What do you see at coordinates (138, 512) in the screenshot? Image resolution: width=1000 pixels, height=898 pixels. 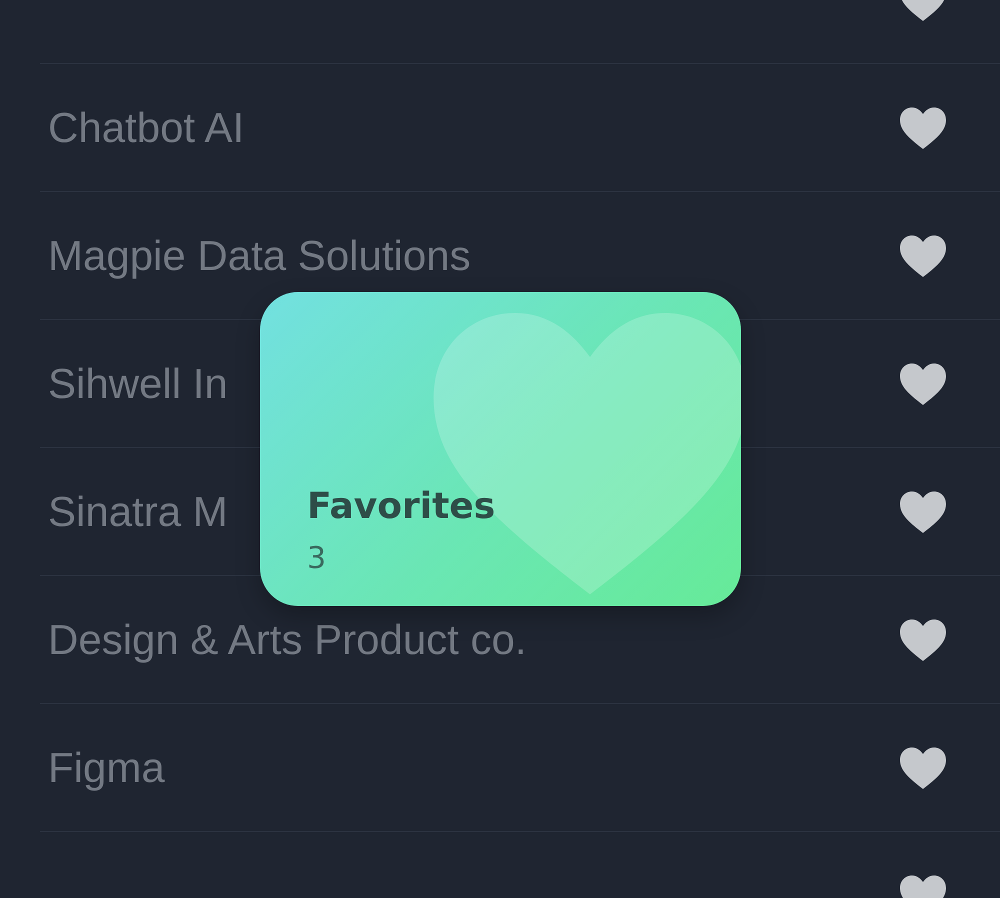 I see `company-name: Sinatra M` at bounding box center [138, 512].